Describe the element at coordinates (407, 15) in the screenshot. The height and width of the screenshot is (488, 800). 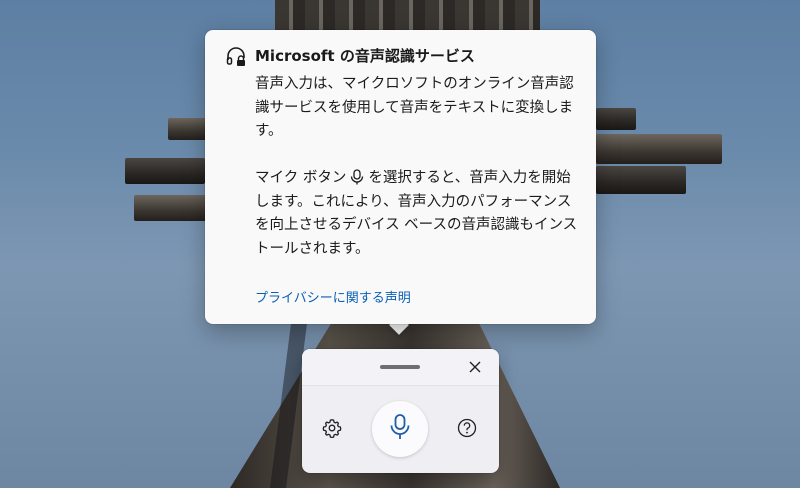
I see `pier-background-planks` at that location.